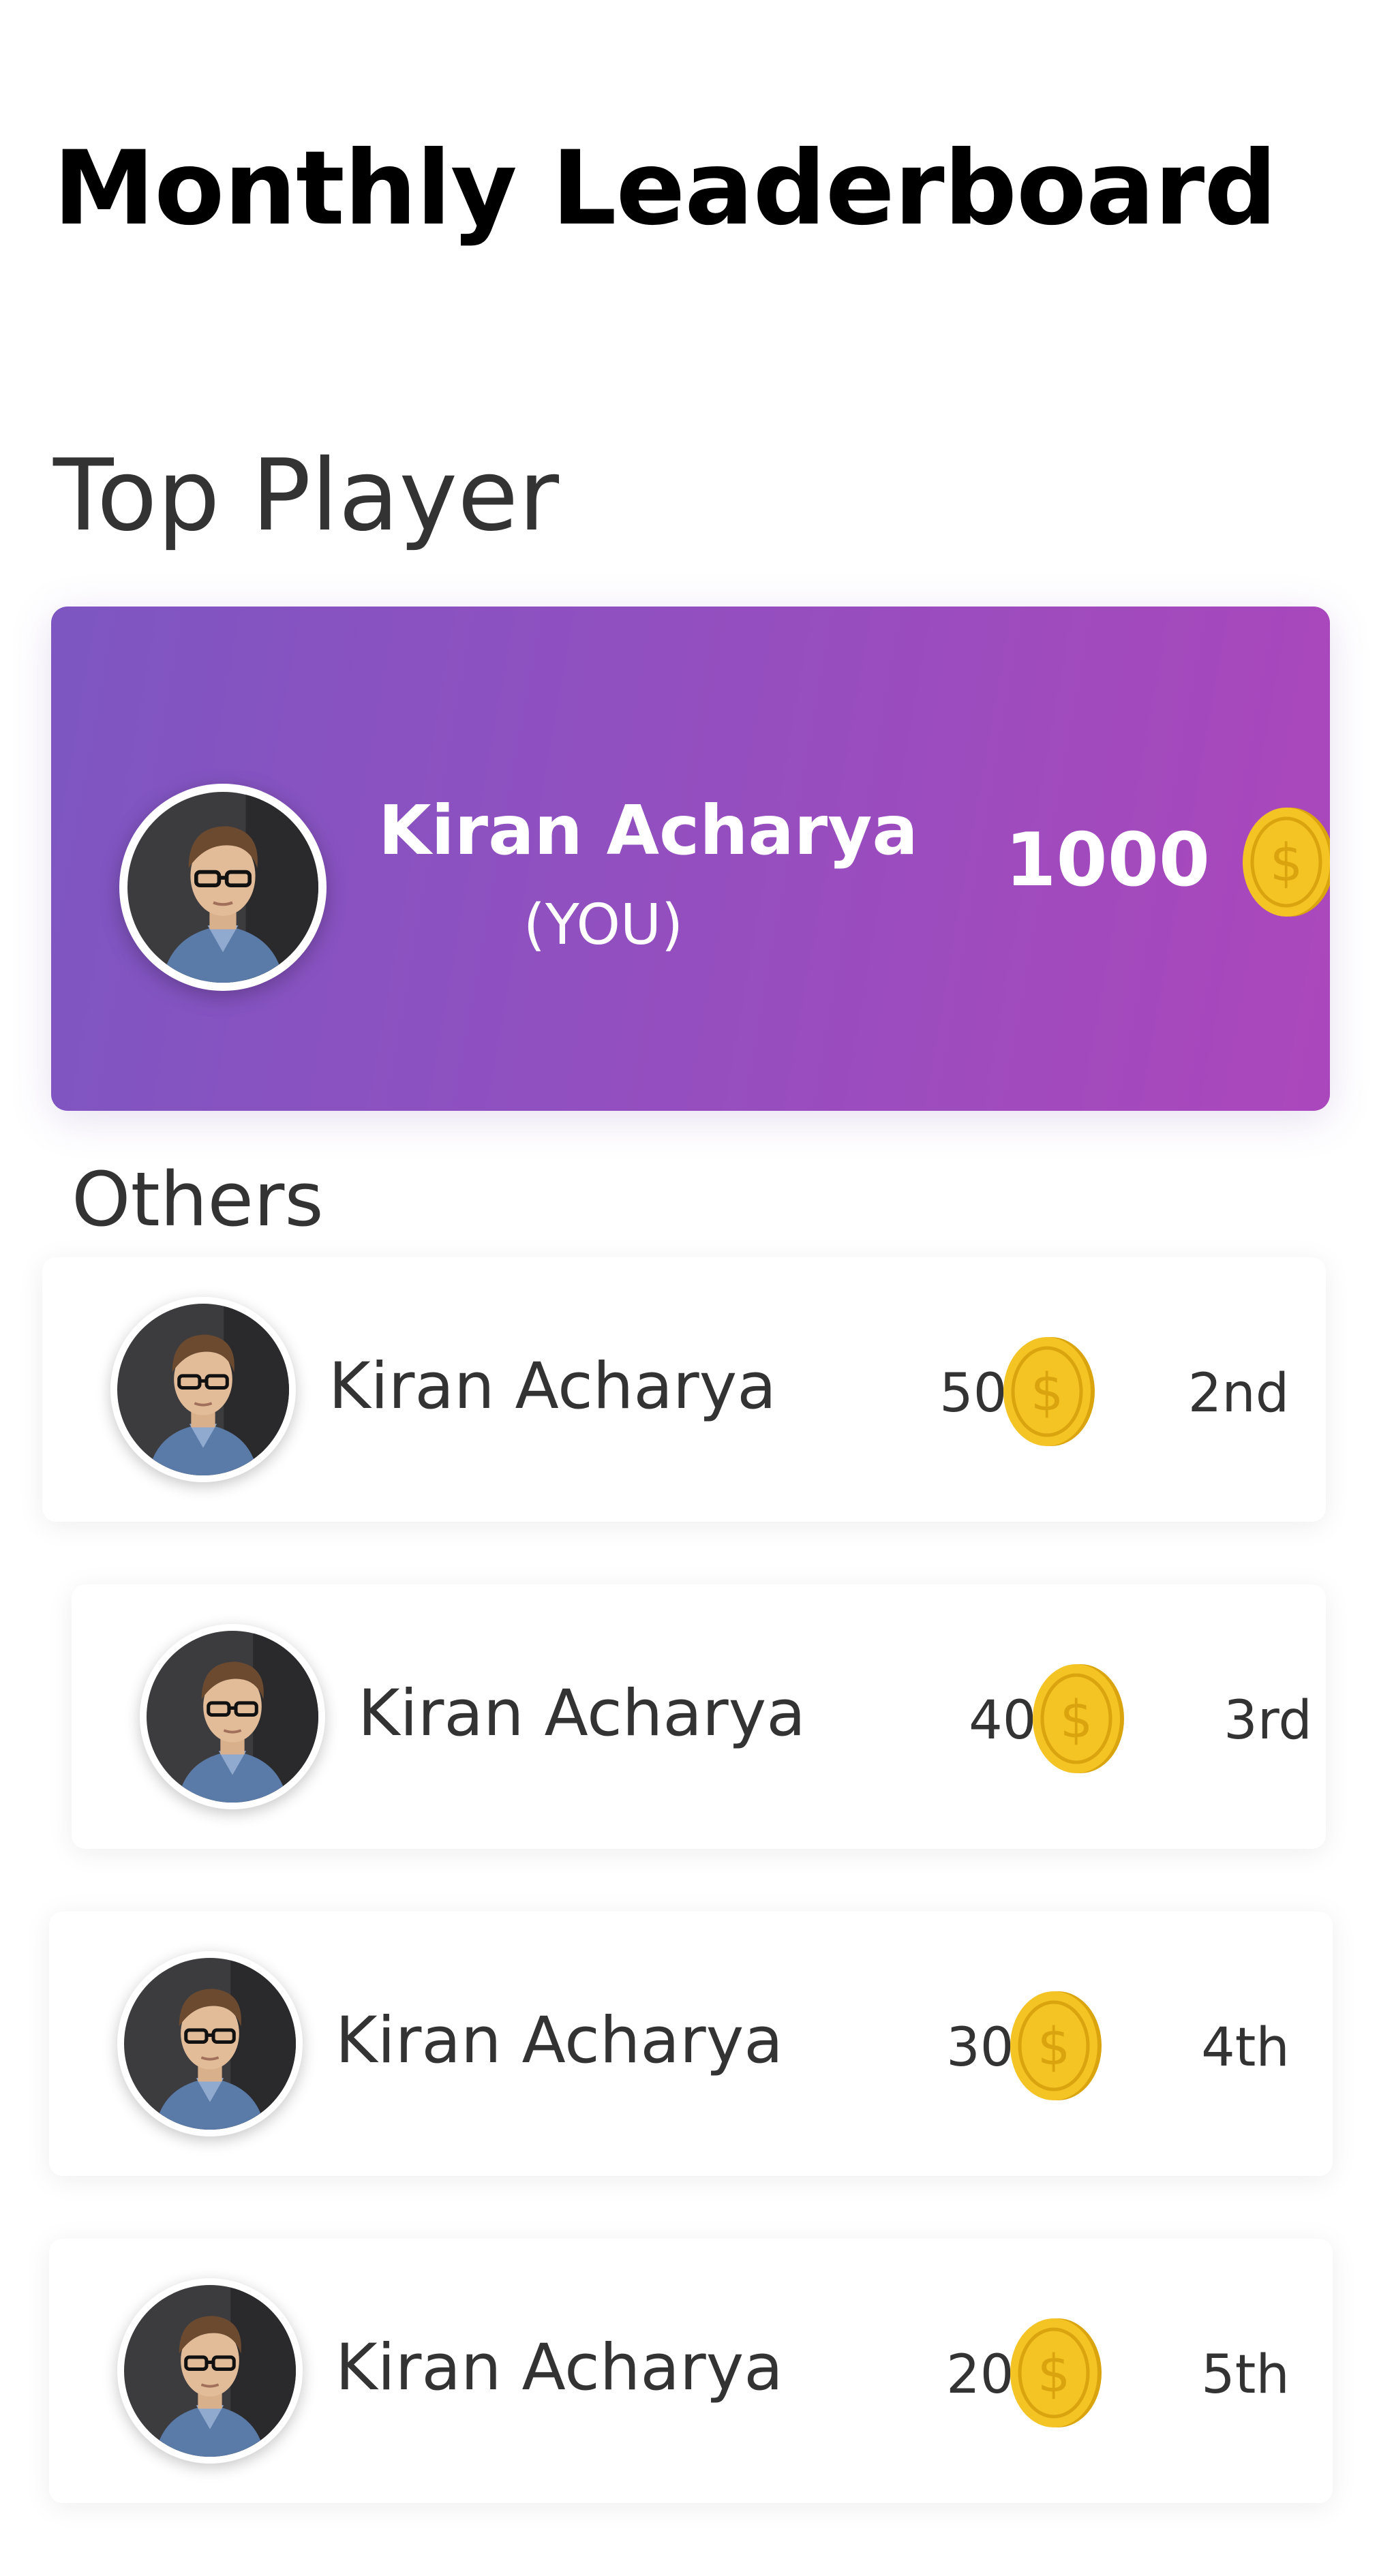 This screenshot has width=1394, height=2576. What do you see at coordinates (1107, 861) in the screenshot?
I see `top-player-points: 1000` at bounding box center [1107, 861].